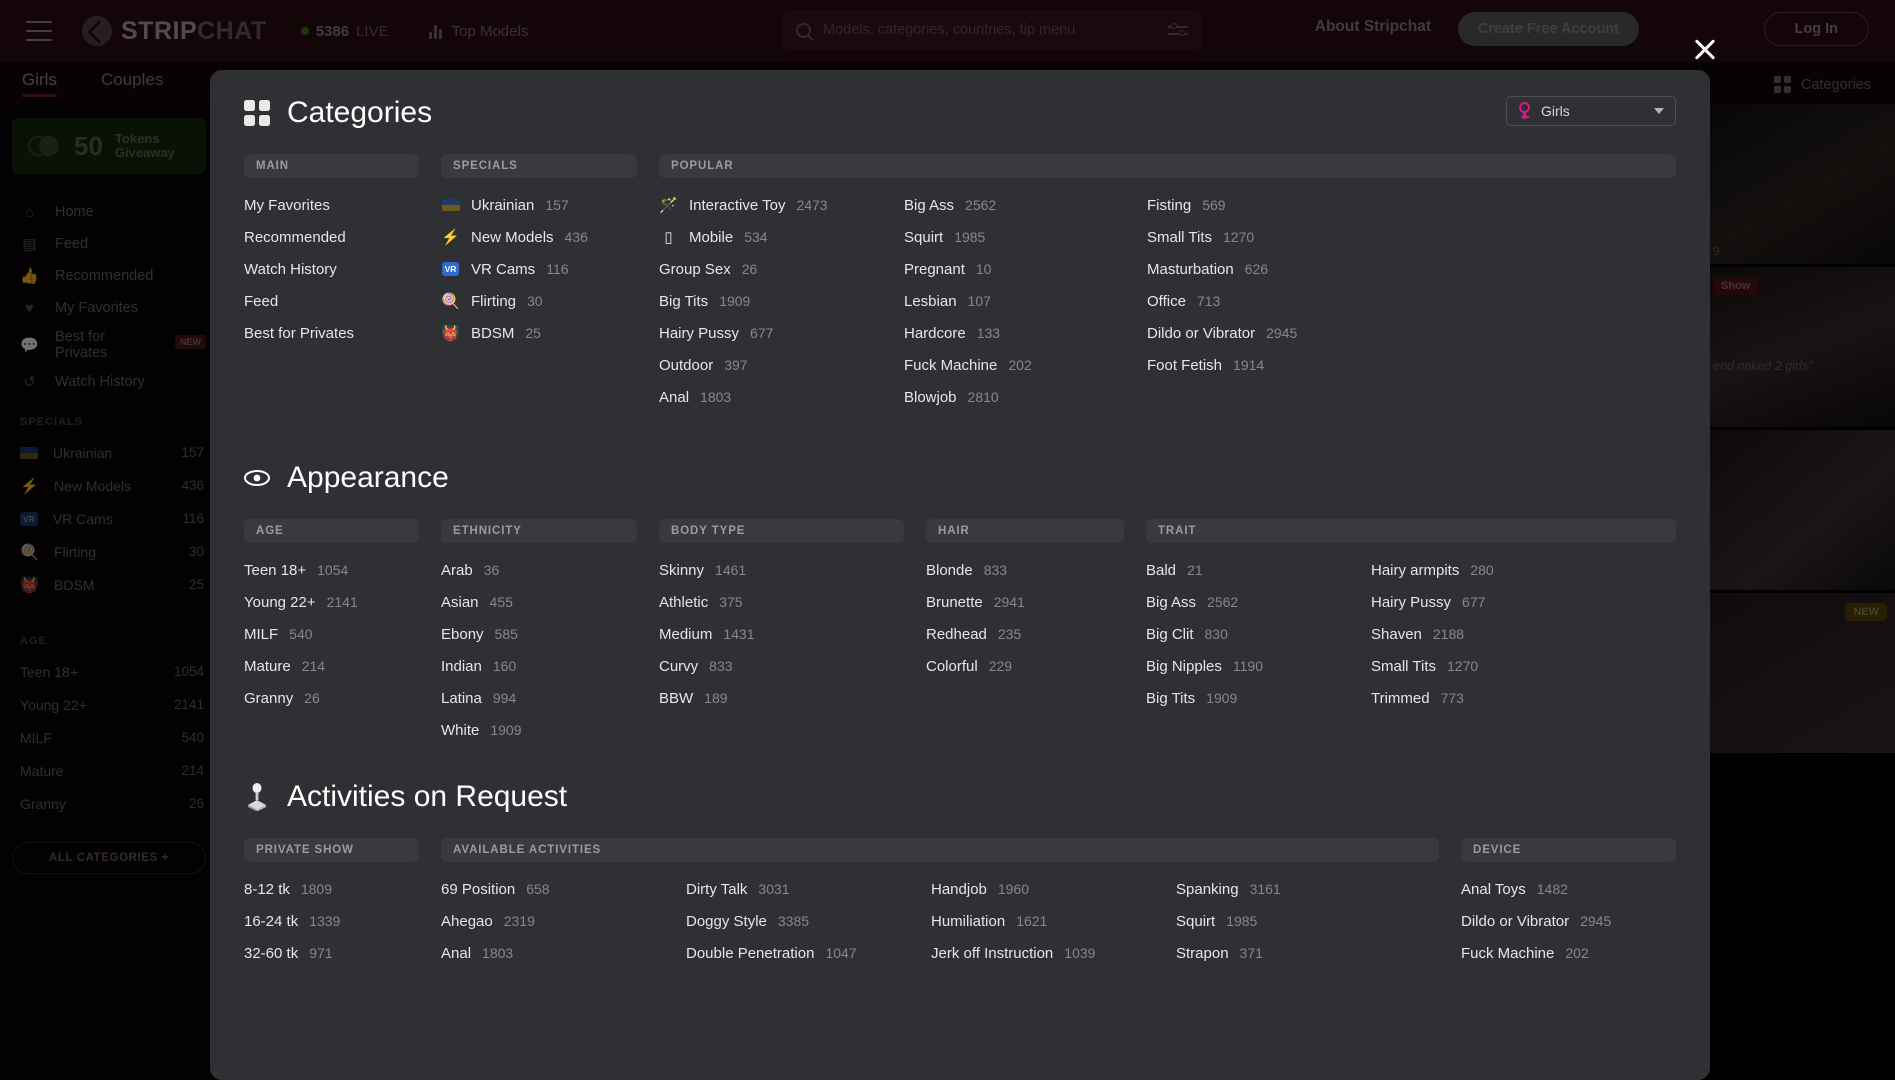  What do you see at coordinates (1265, 889) in the screenshot?
I see `category-count: 3161` at bounding box center [1265, 889].